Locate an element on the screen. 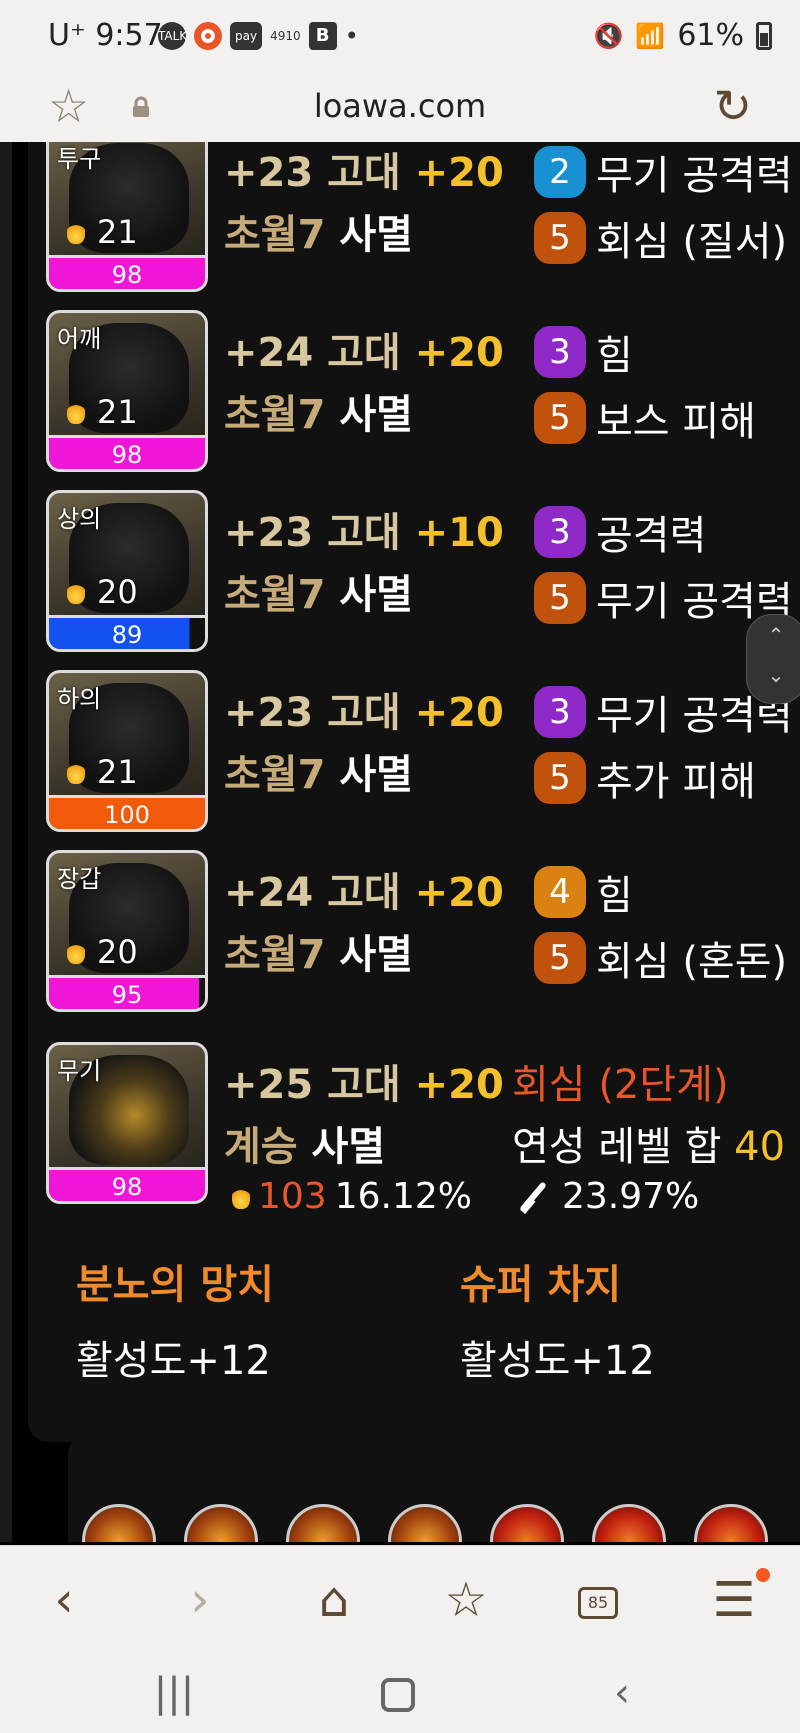 Image resolution: width=800 pixels, height=1733 pixels. forward-icon: › is located at coordinates (200, 1600).